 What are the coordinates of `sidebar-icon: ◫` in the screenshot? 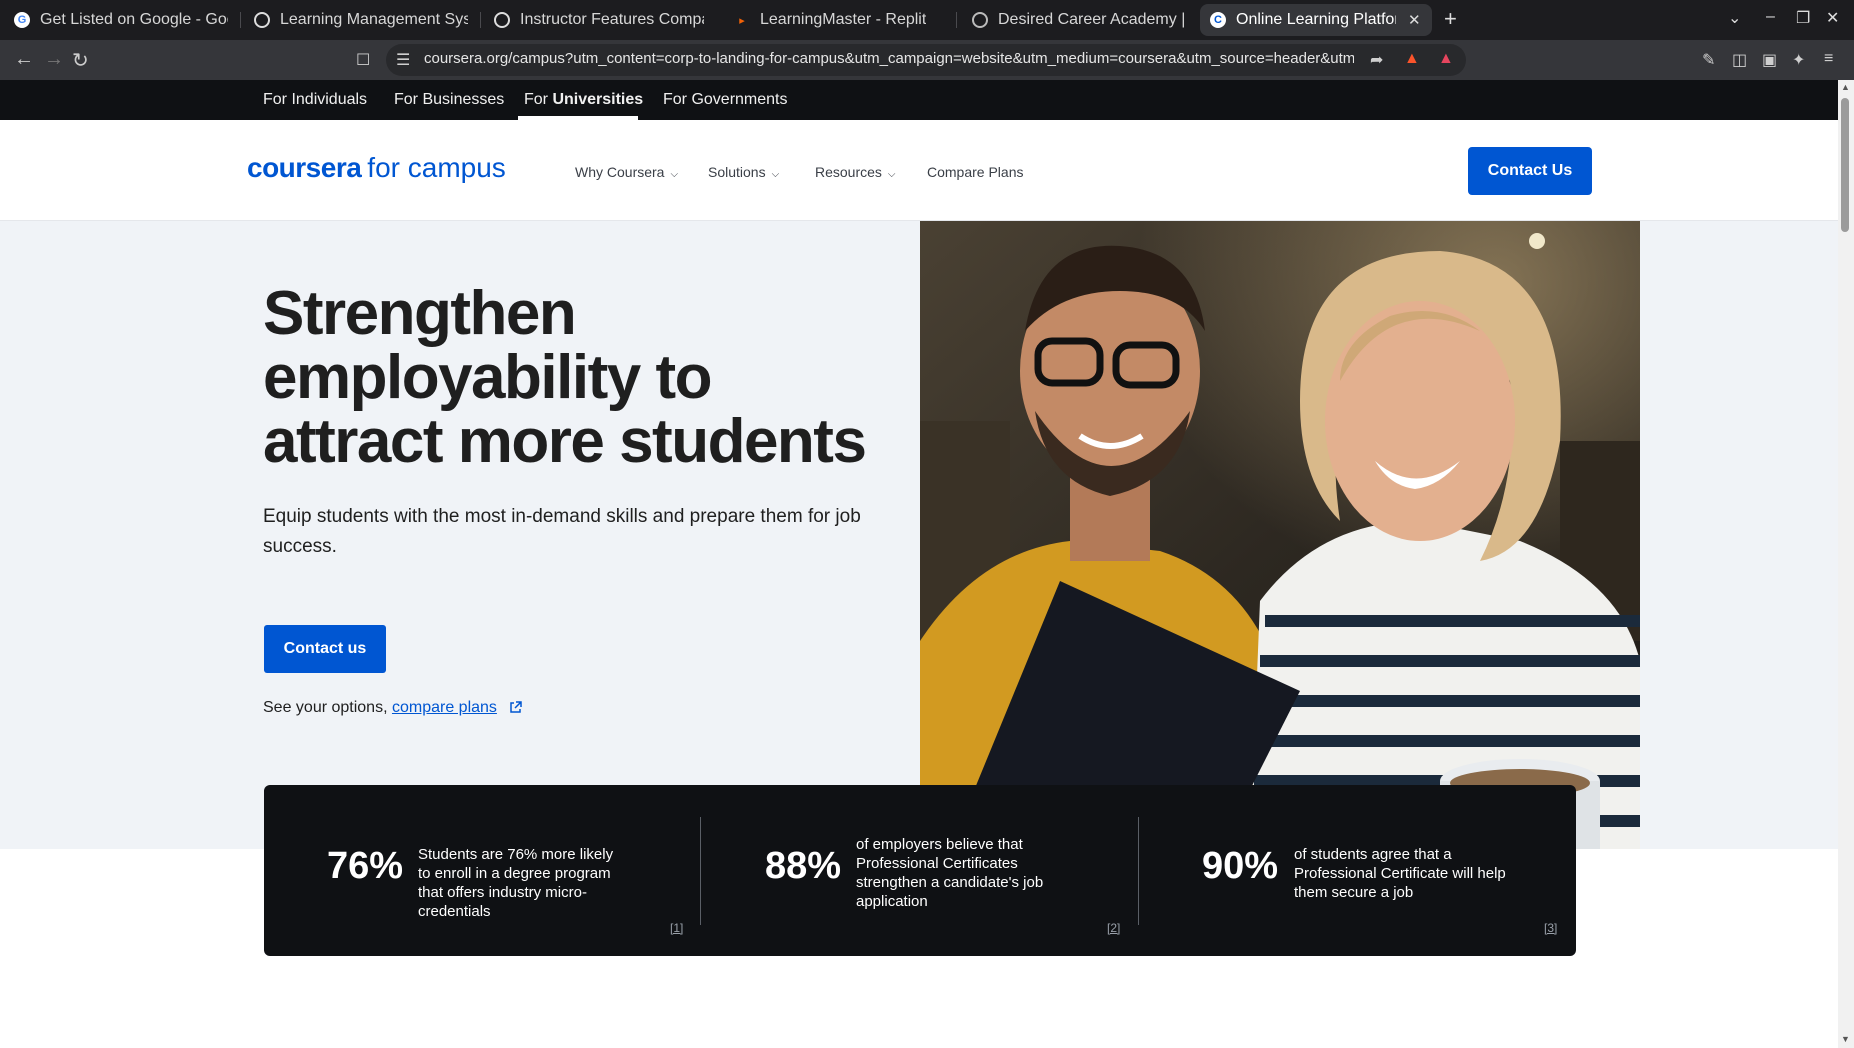 It's located at (1739, 60).